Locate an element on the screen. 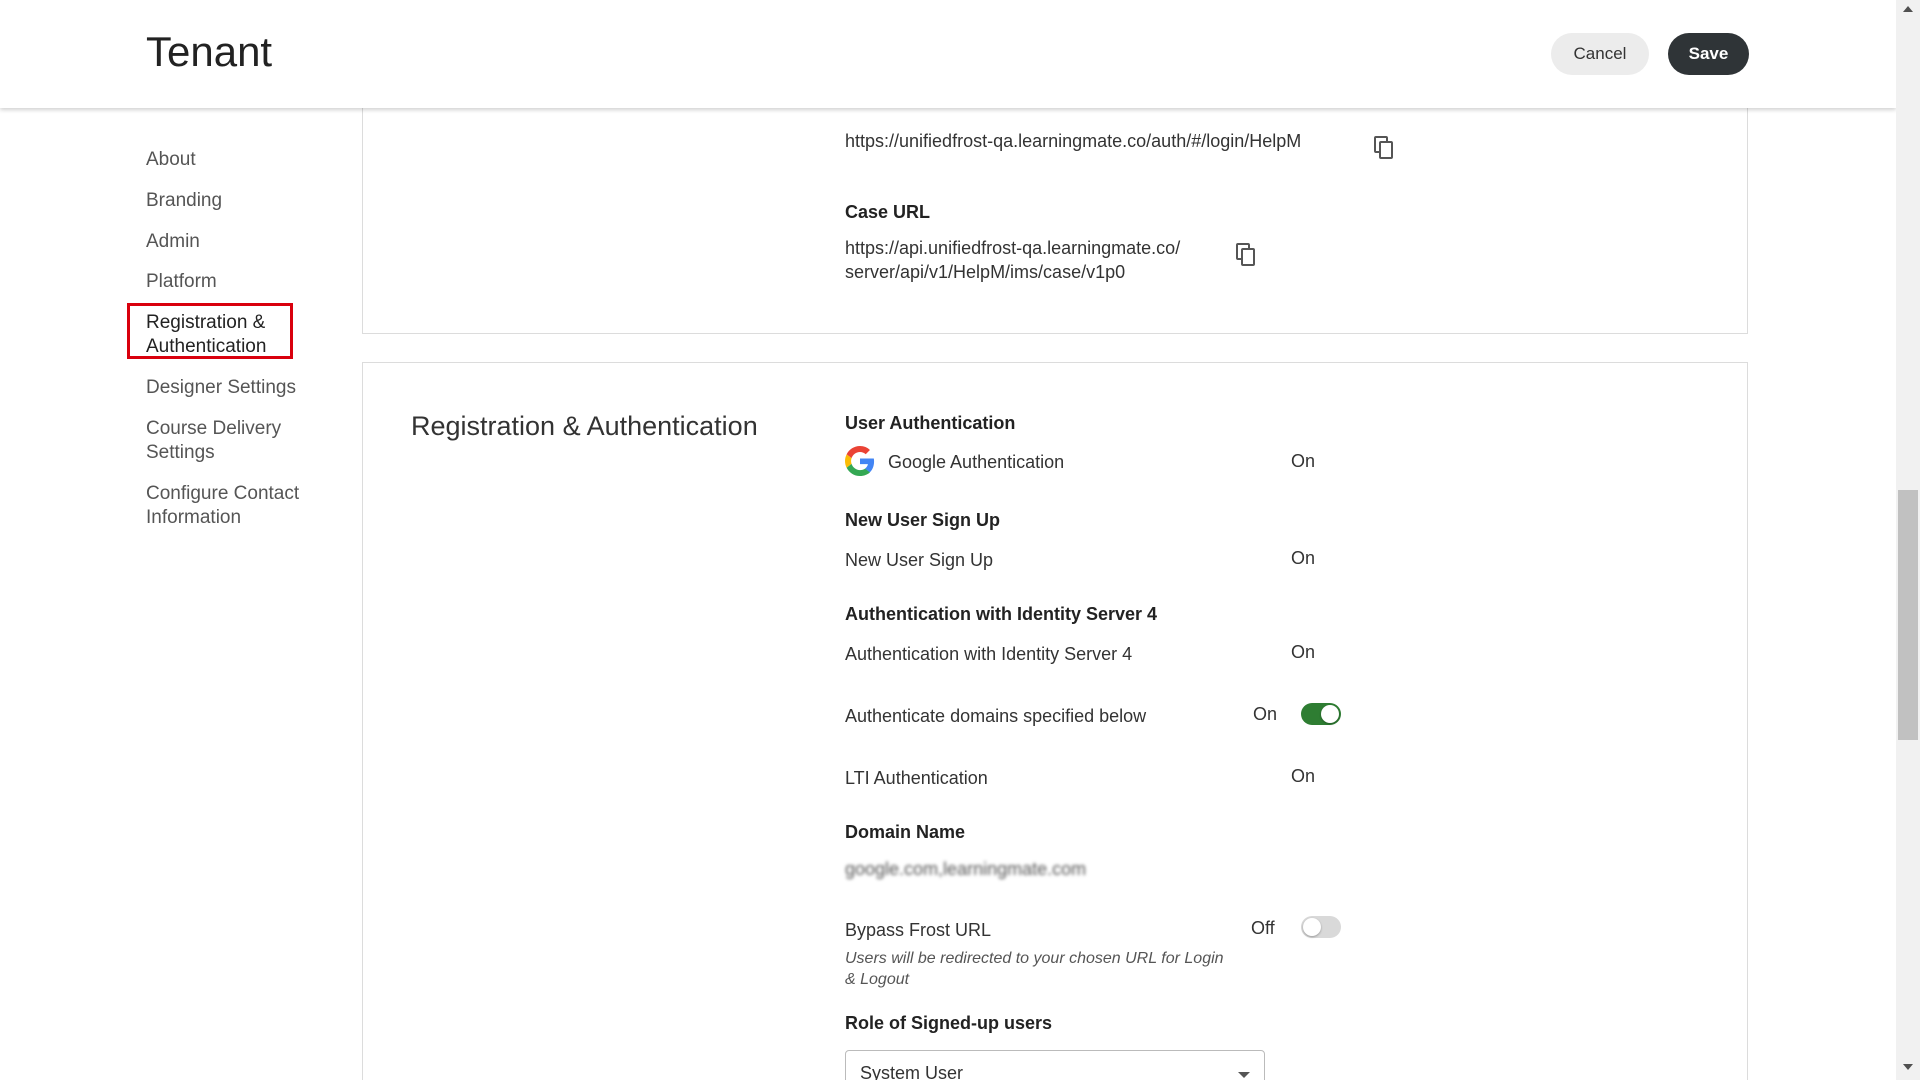 The width and height of the screenshot is (1920, 1080). top-header: Tenant Cancel Save is located at coordinates (948, 54).